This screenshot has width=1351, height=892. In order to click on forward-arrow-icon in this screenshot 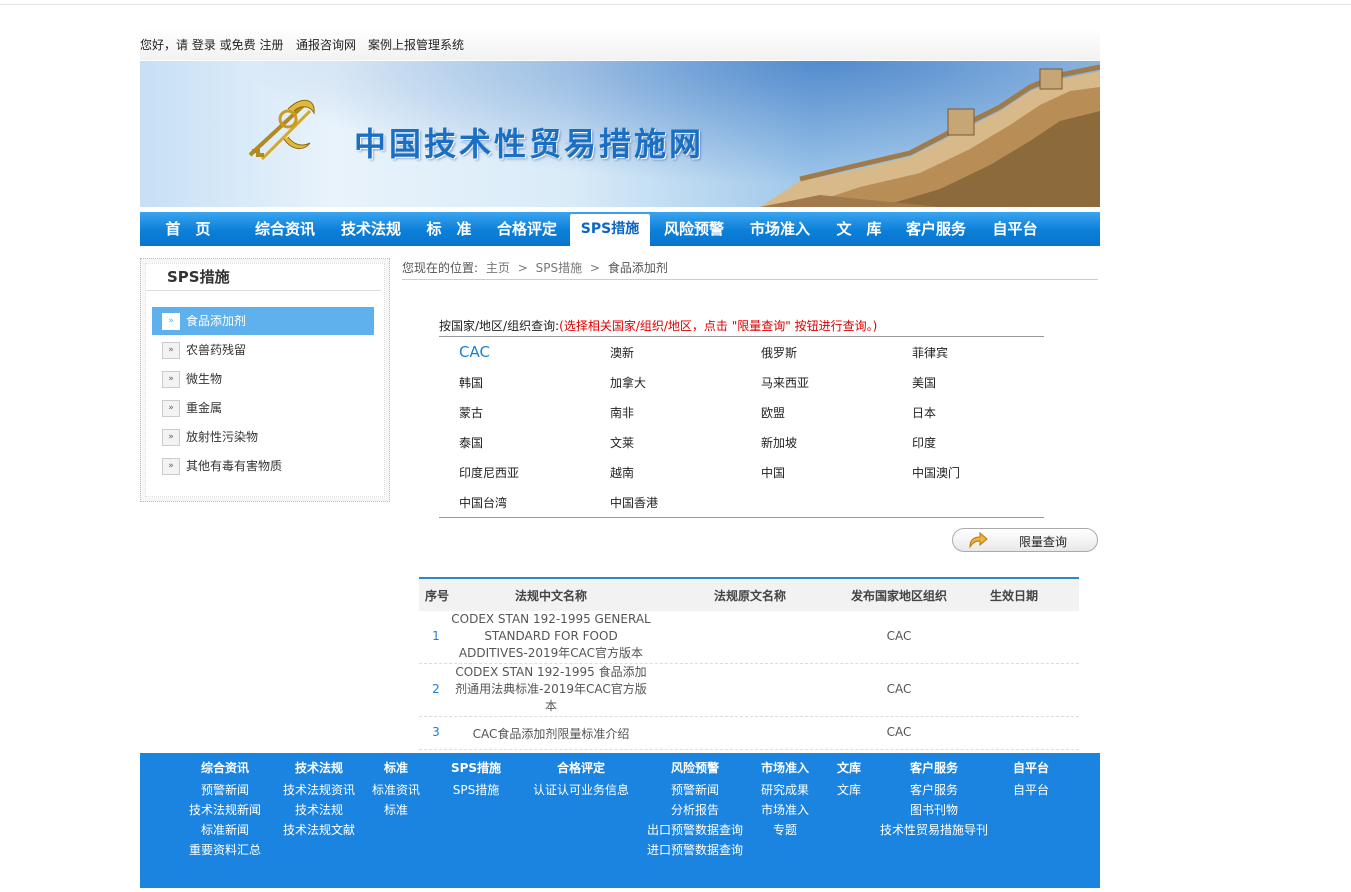, I will do `click(978, 540)`.